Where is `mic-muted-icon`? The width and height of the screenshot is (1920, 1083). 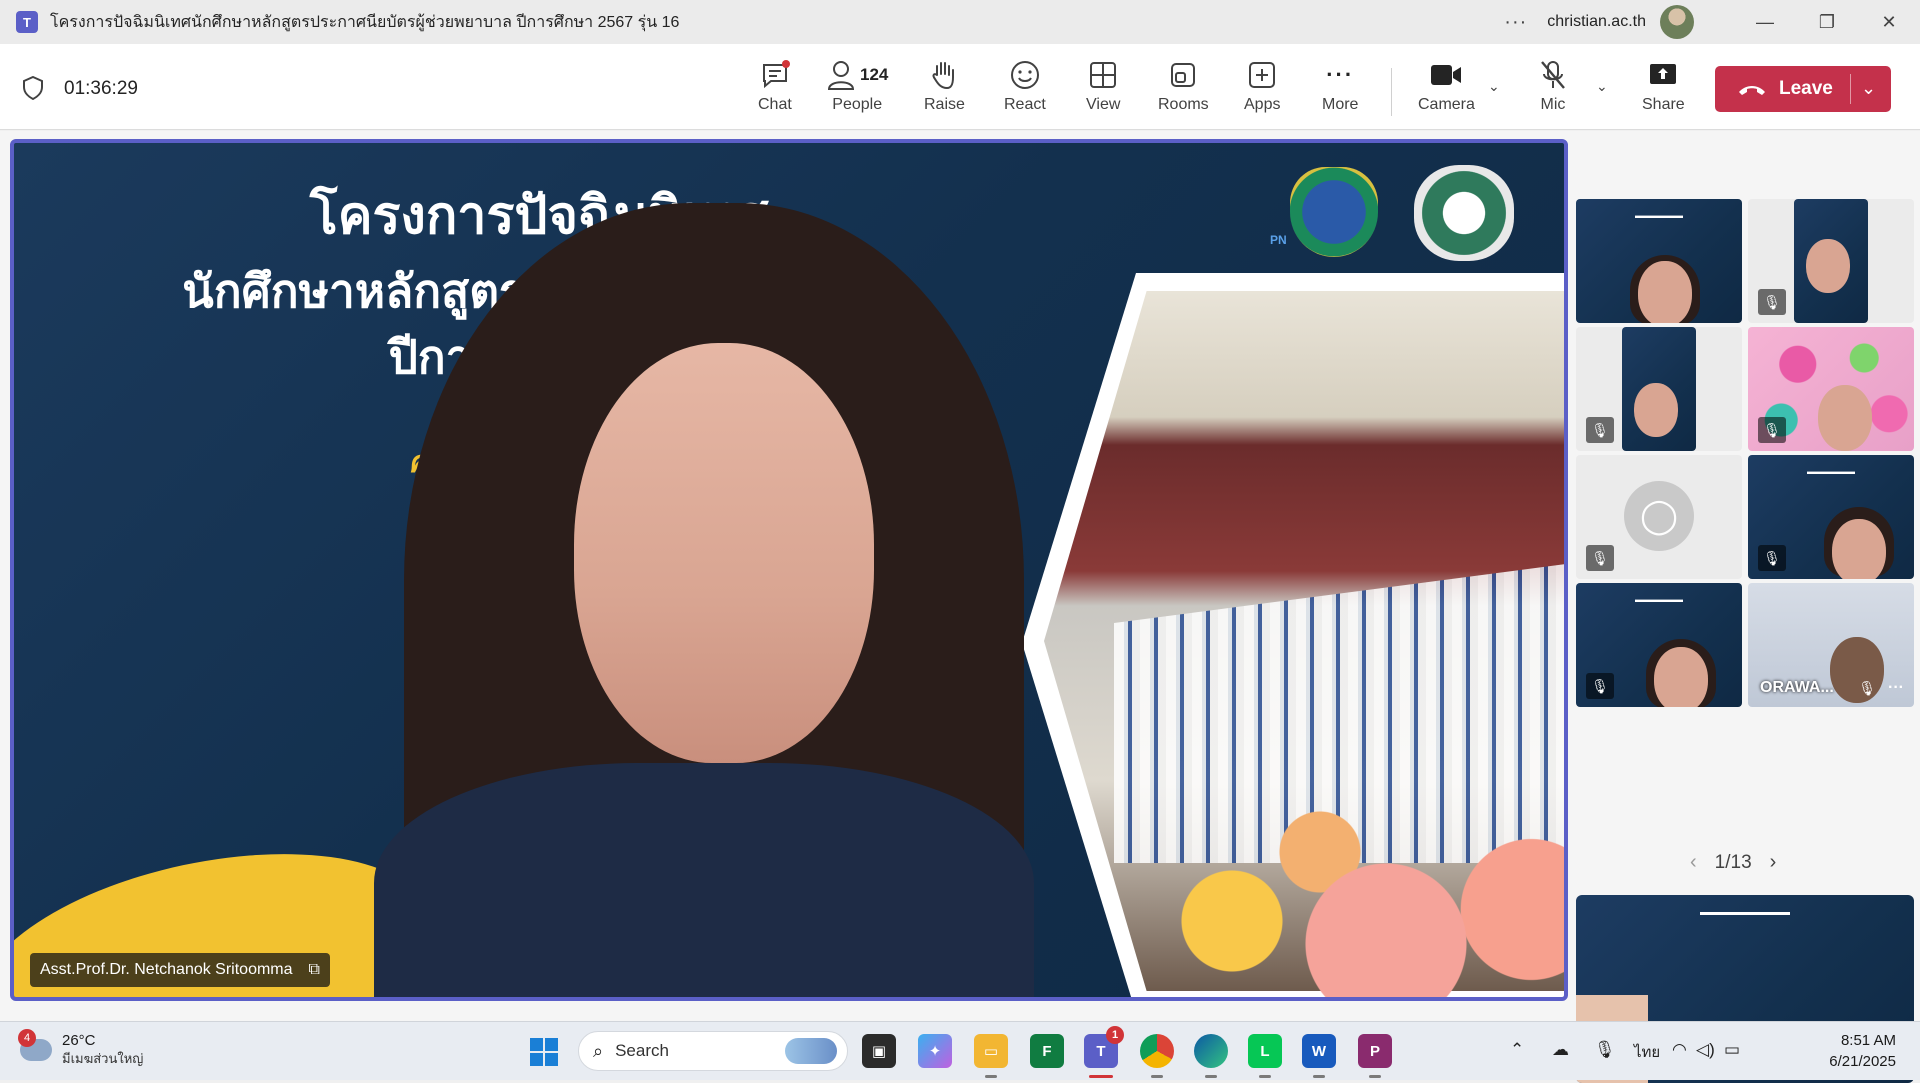
mic-muted-icon is located at coordinates (1553, 75).